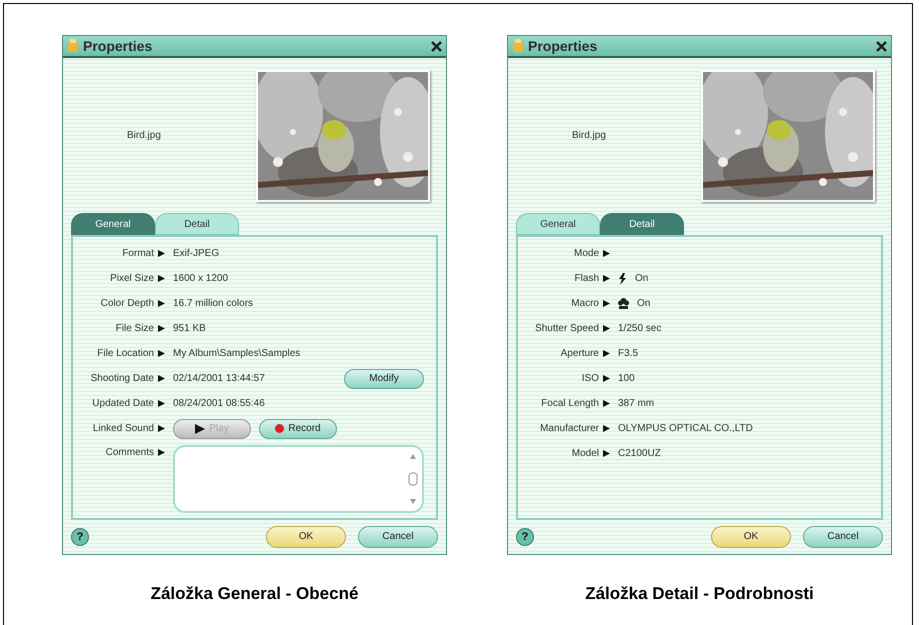 The width and height of the screenshot is (919, 625). I want to click on field-value: 1600 x 1200, so click(200, 279).